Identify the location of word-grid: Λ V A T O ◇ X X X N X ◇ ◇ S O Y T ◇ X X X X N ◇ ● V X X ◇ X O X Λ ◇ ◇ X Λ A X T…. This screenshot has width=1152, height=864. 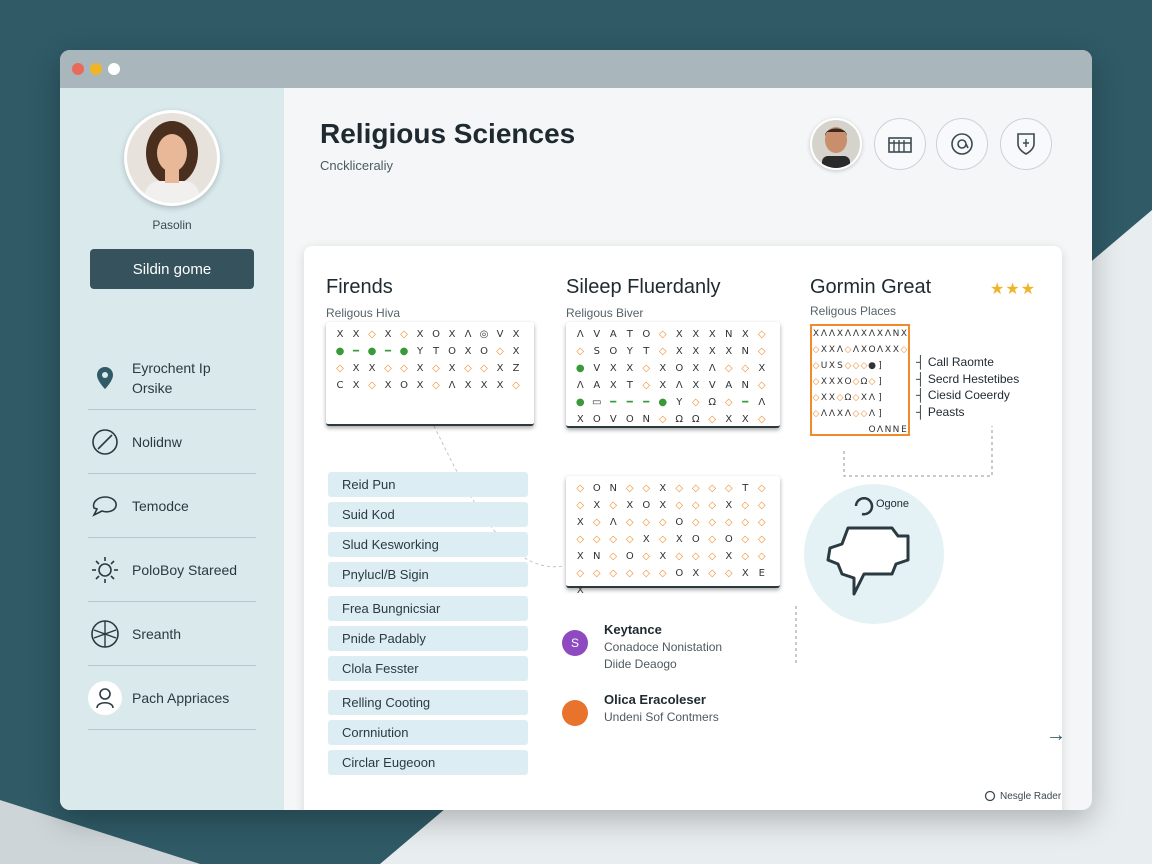
(673, 375).